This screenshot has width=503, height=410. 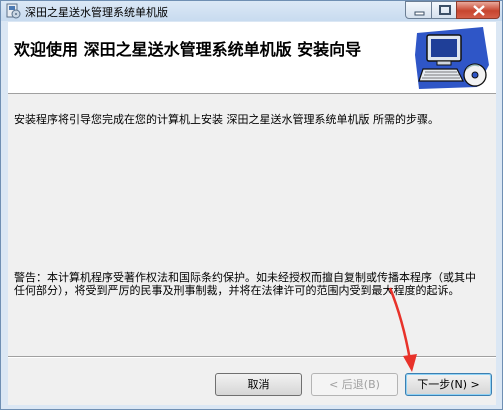 I want to click on close-button, so click(x=478, y=10).